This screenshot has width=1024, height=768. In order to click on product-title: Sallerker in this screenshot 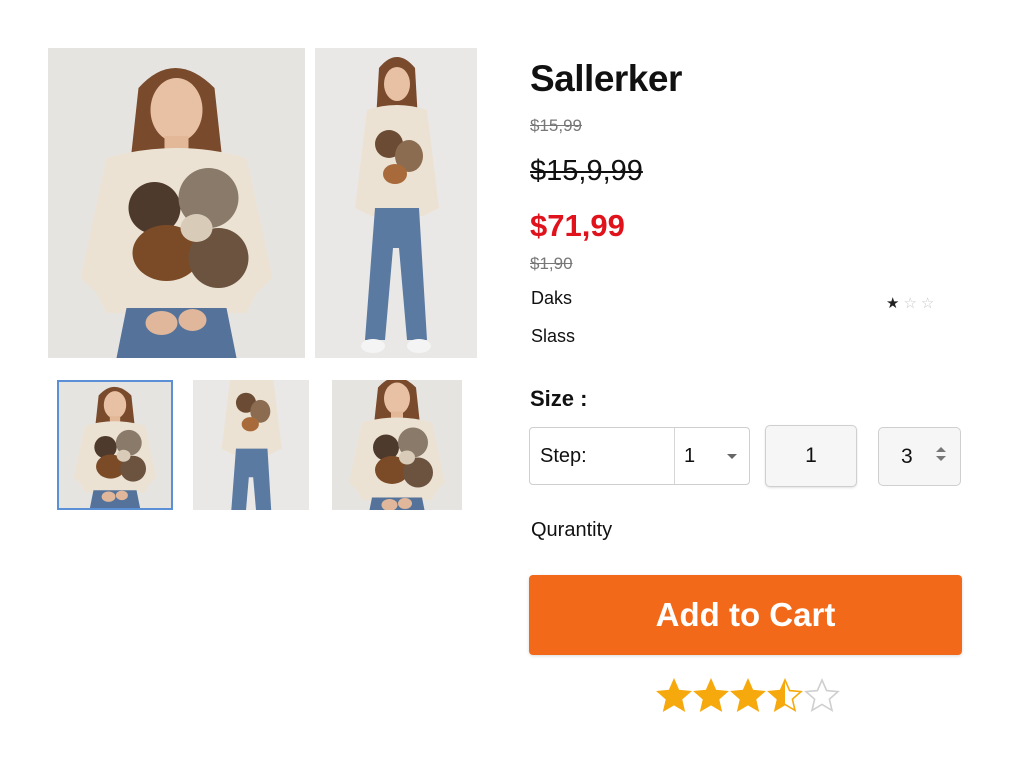, I will do `click(606, 78)`.